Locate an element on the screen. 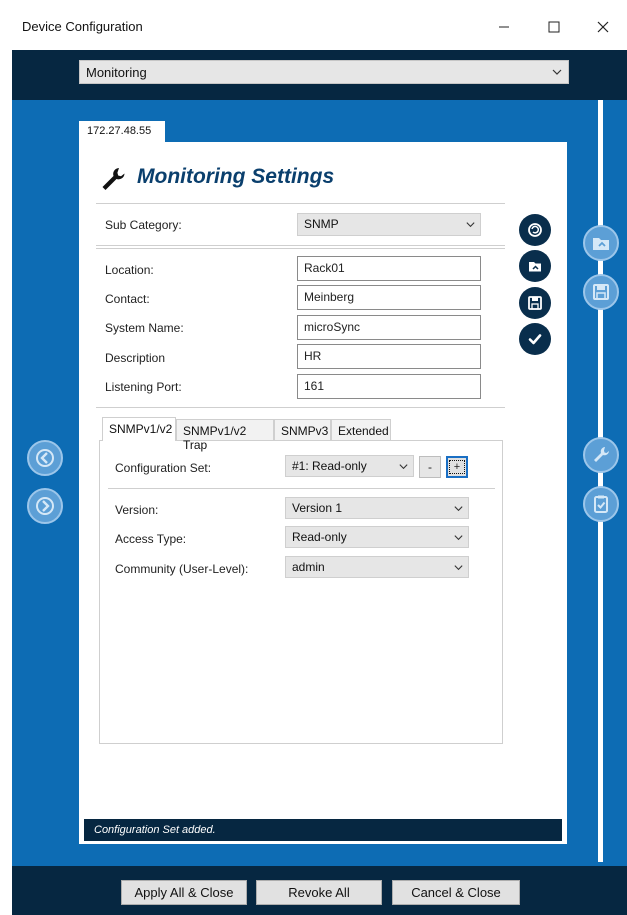 The image size is (627, 915). close-button is located at coordinates (603, 27).